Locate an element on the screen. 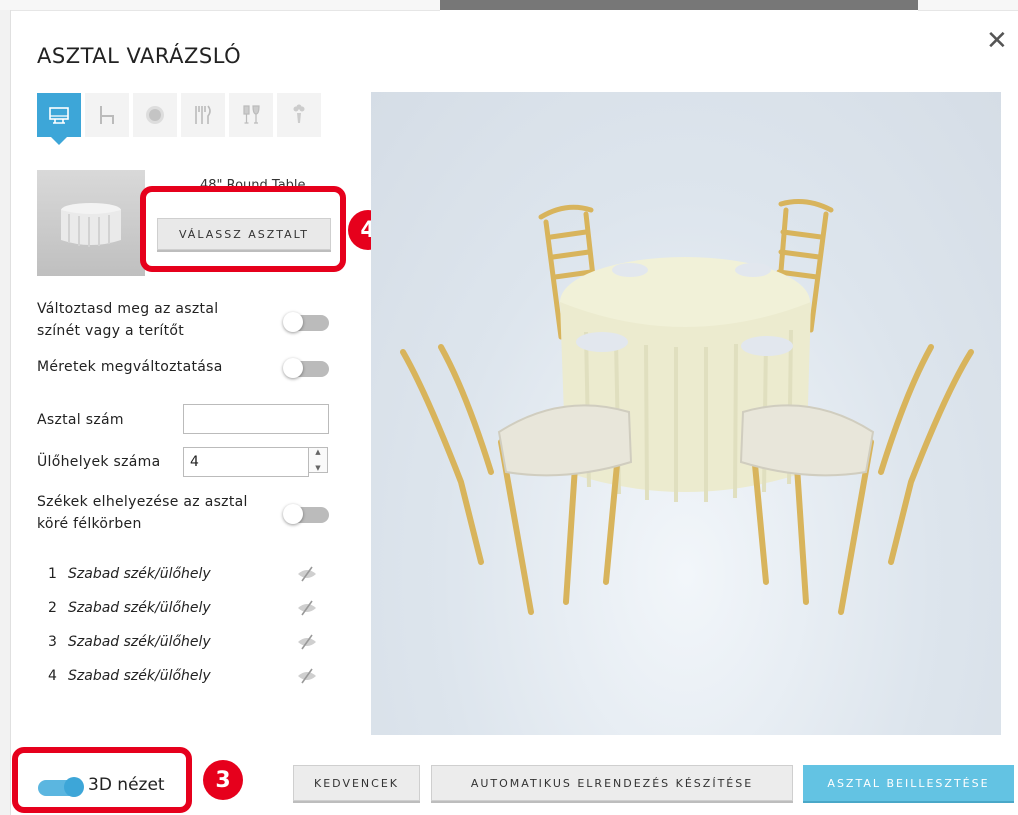 This screenshot has height=815, width=1018. stepper-up-icon: ▲ is located at coordinates (317, 452).